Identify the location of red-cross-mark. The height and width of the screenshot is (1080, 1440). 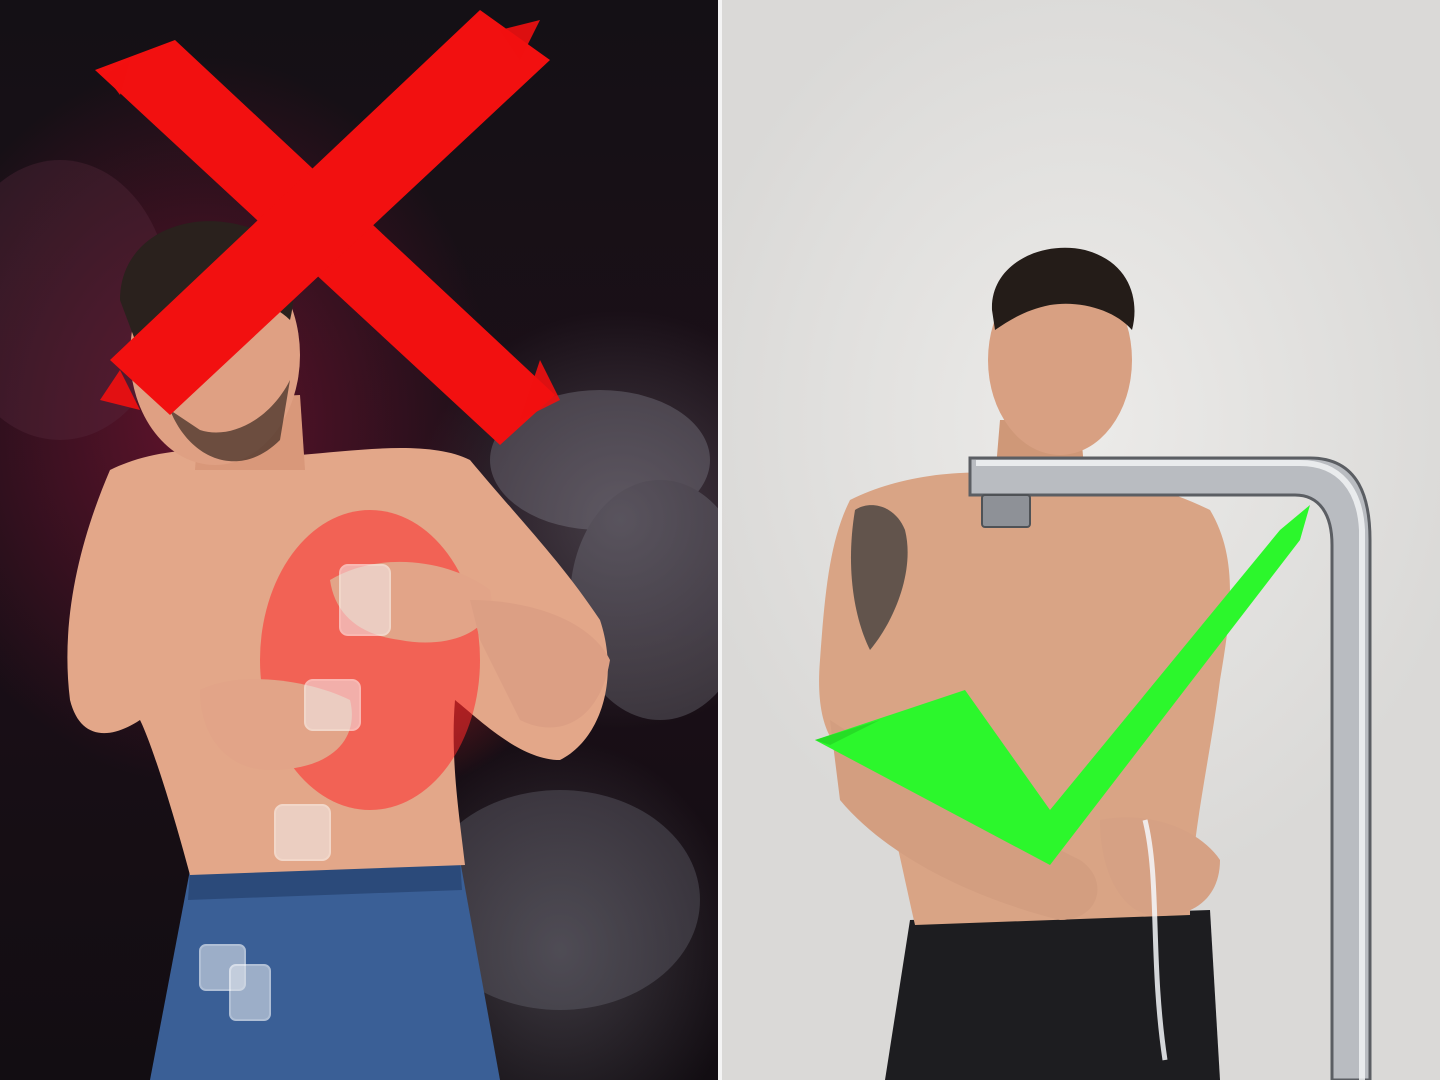
(327, 227).